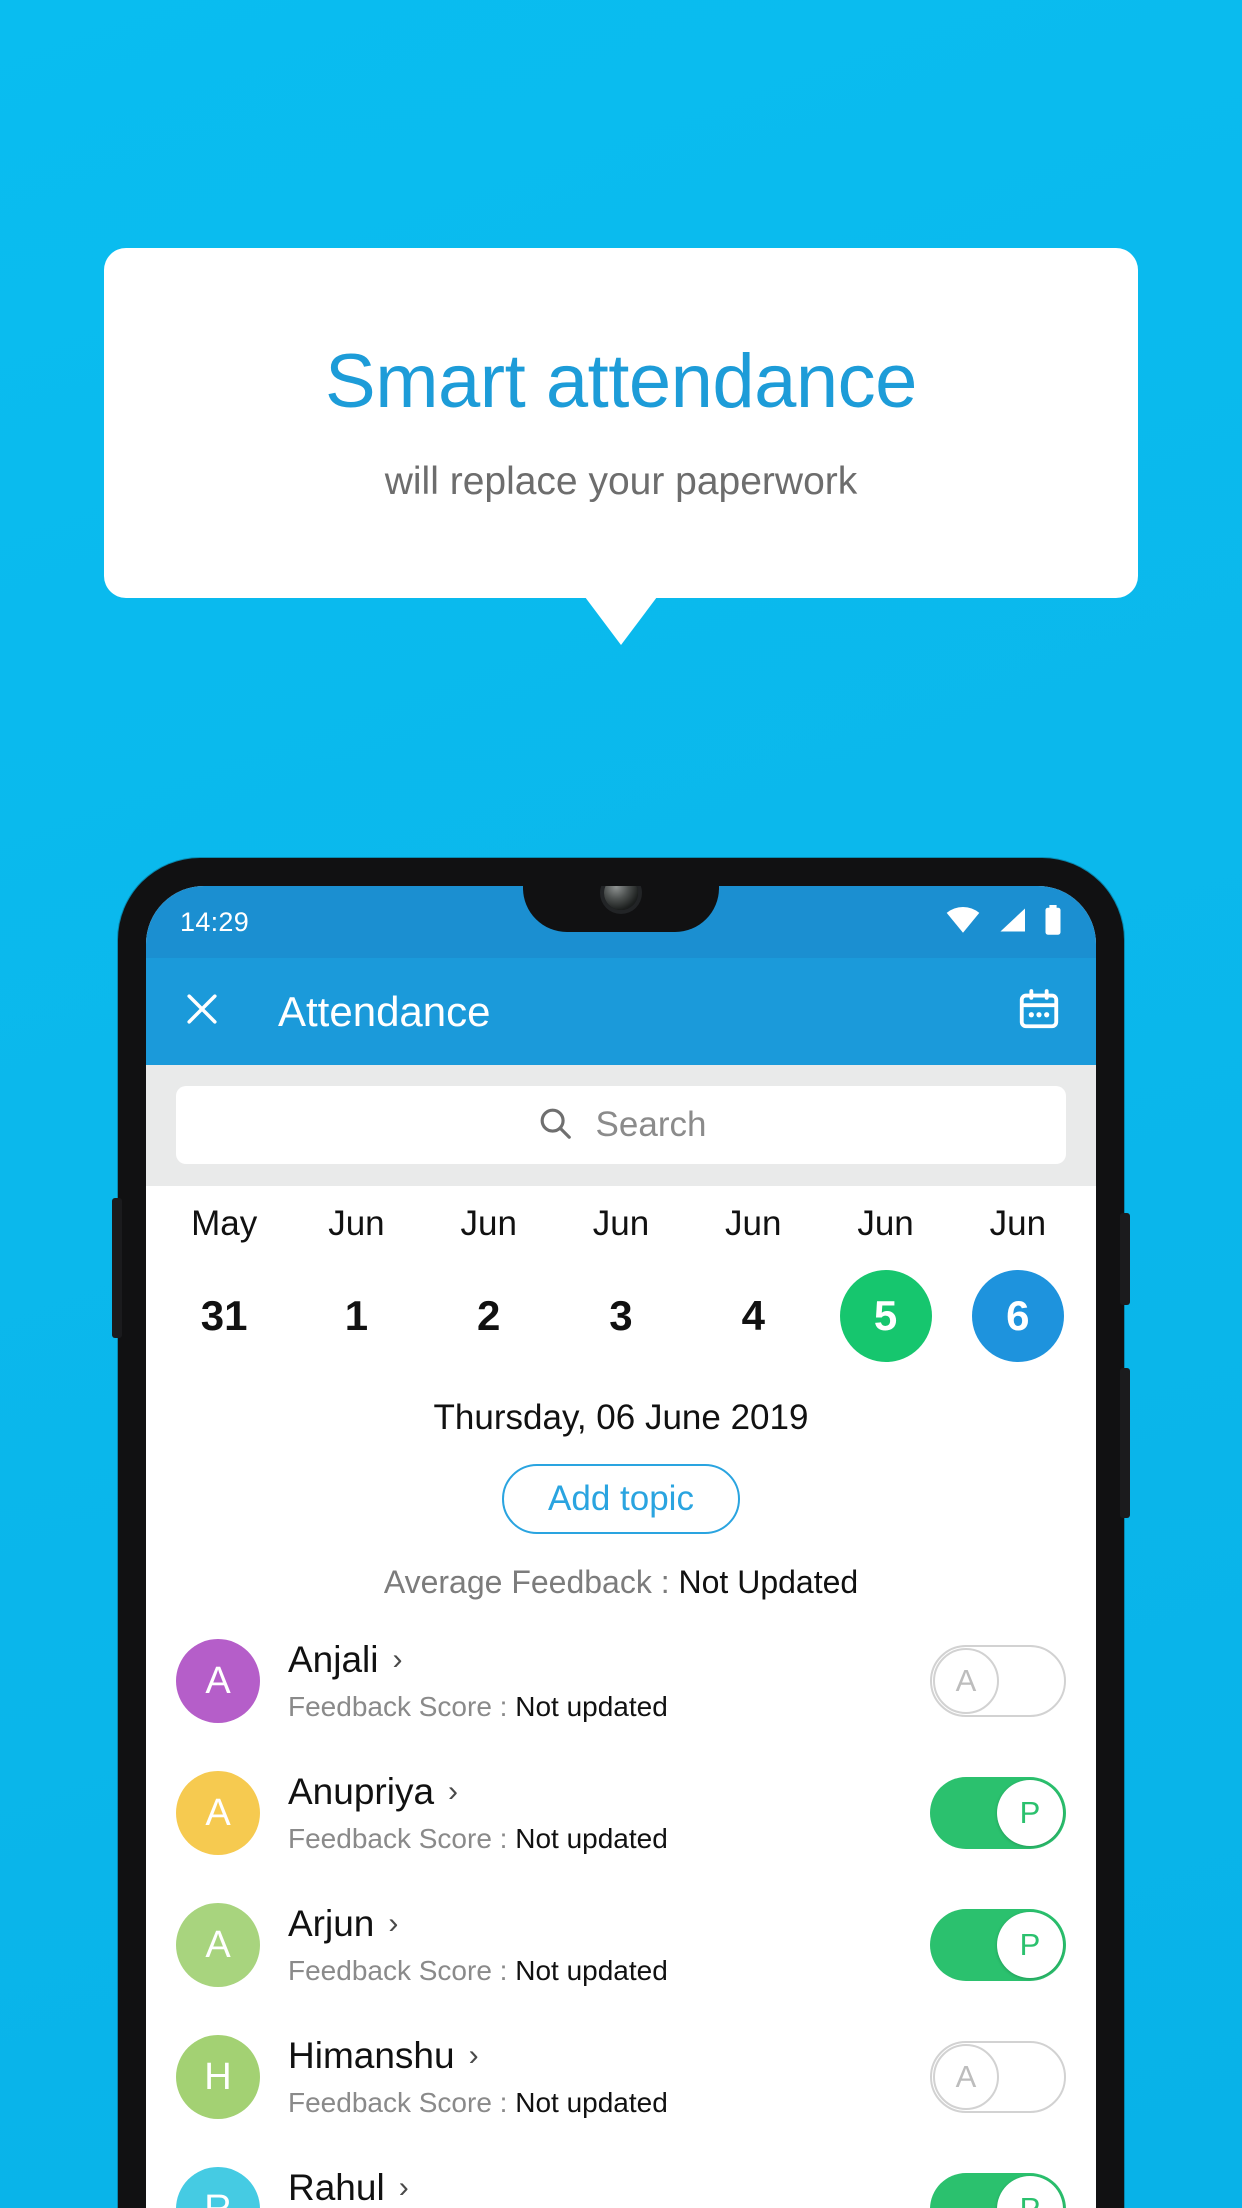 Image resolution: width=1242 pixels, height=2208 pixels. What do you see at coordinates (621, 481) in the screenshot?
I see `promo-subline: will replace your paperwork` at bounding box center [621, 481].